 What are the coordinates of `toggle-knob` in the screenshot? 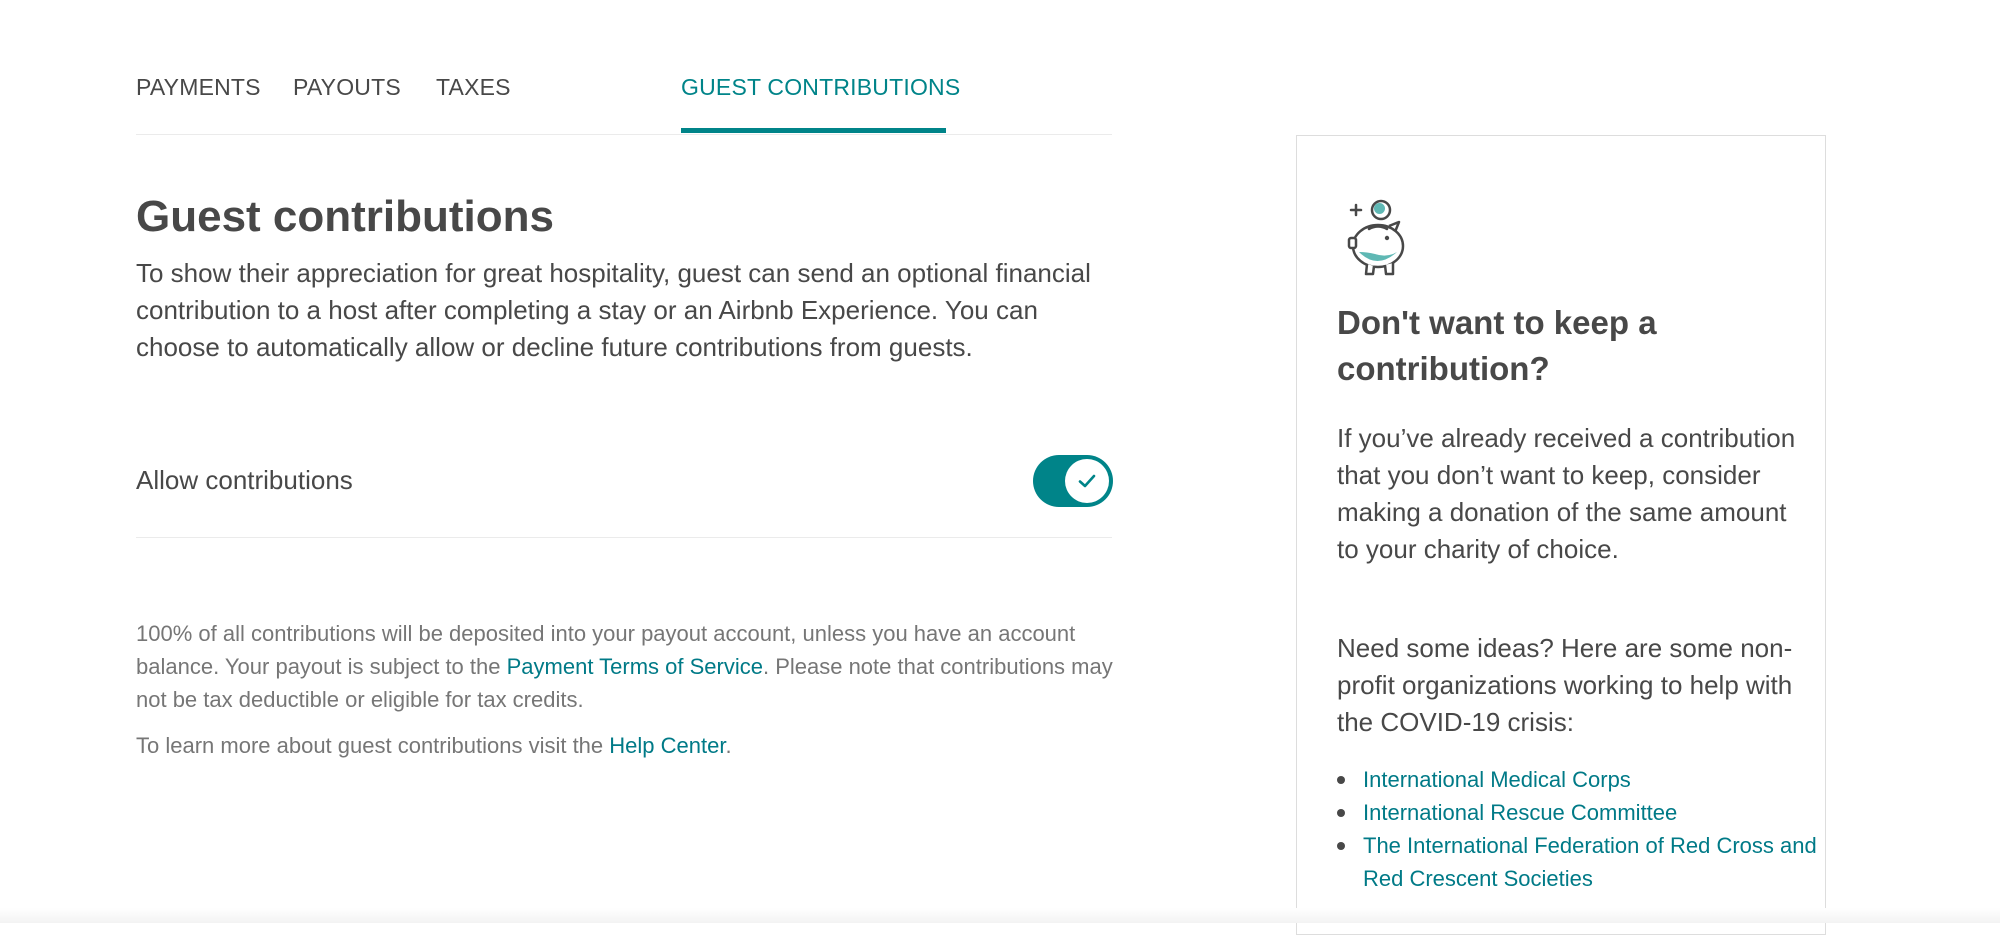 It's located at (1087, 481).